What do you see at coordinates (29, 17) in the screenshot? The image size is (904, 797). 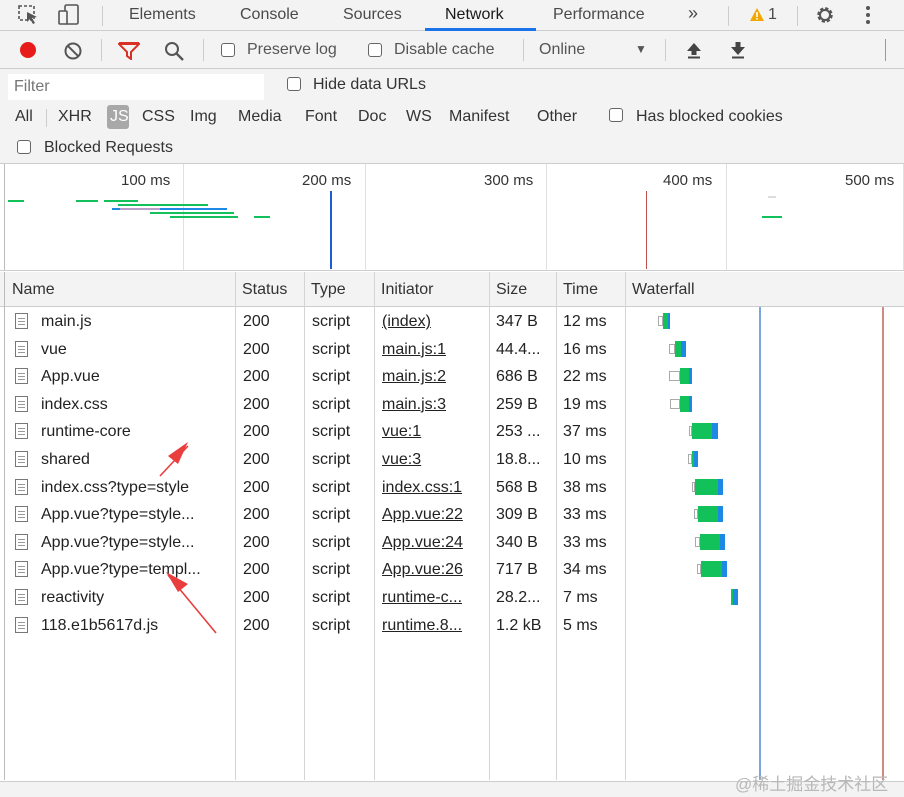 I see `inspect-element-icon` at bounding box center [29, 17].